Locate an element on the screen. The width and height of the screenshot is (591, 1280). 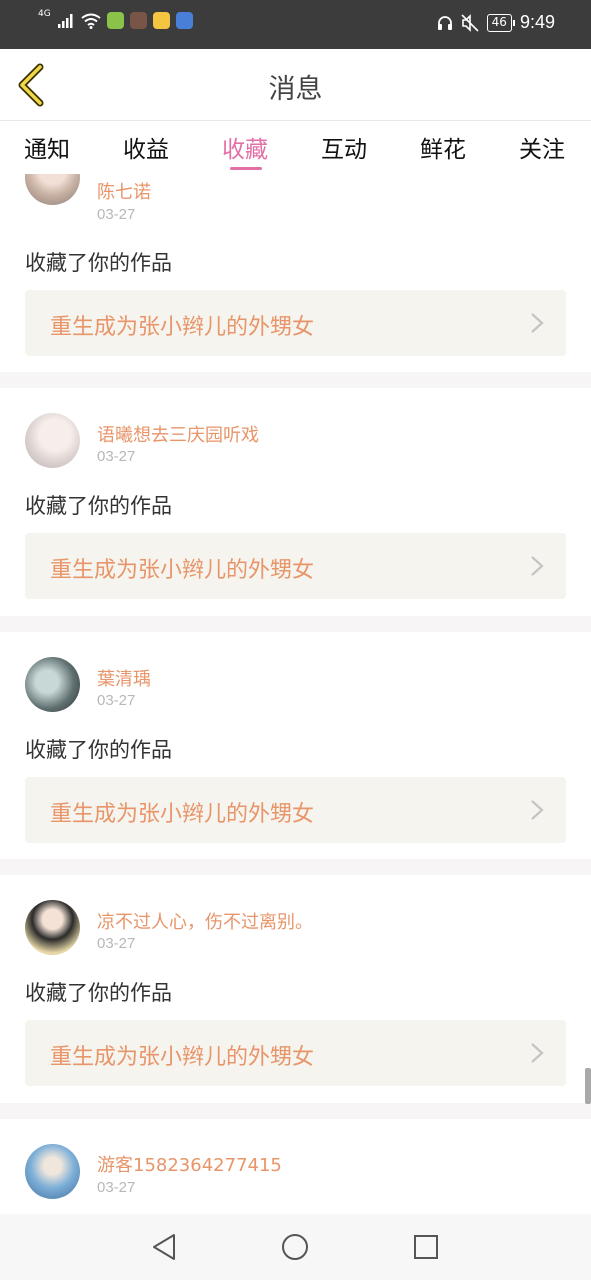
app-header: 消息 is located at coordinates (295, 85).